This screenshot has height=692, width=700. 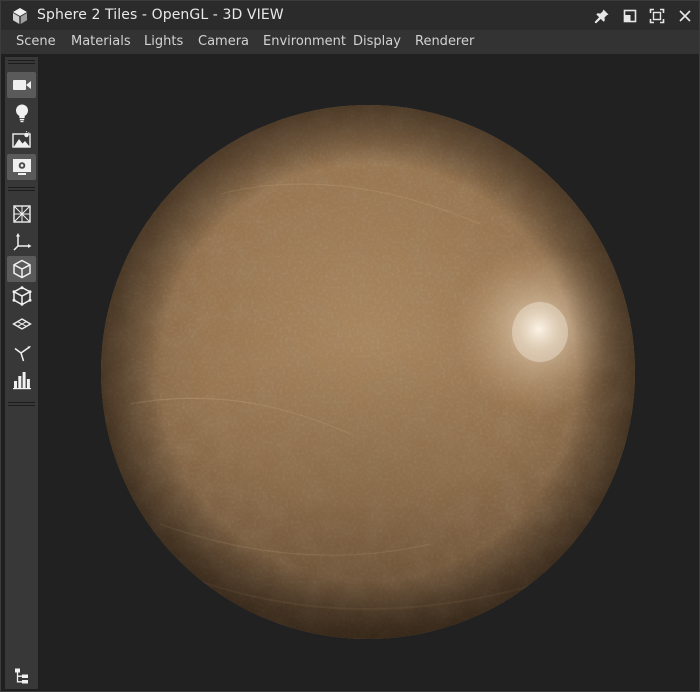 I want to click on histogram-icon, so click(x=21, y=380).